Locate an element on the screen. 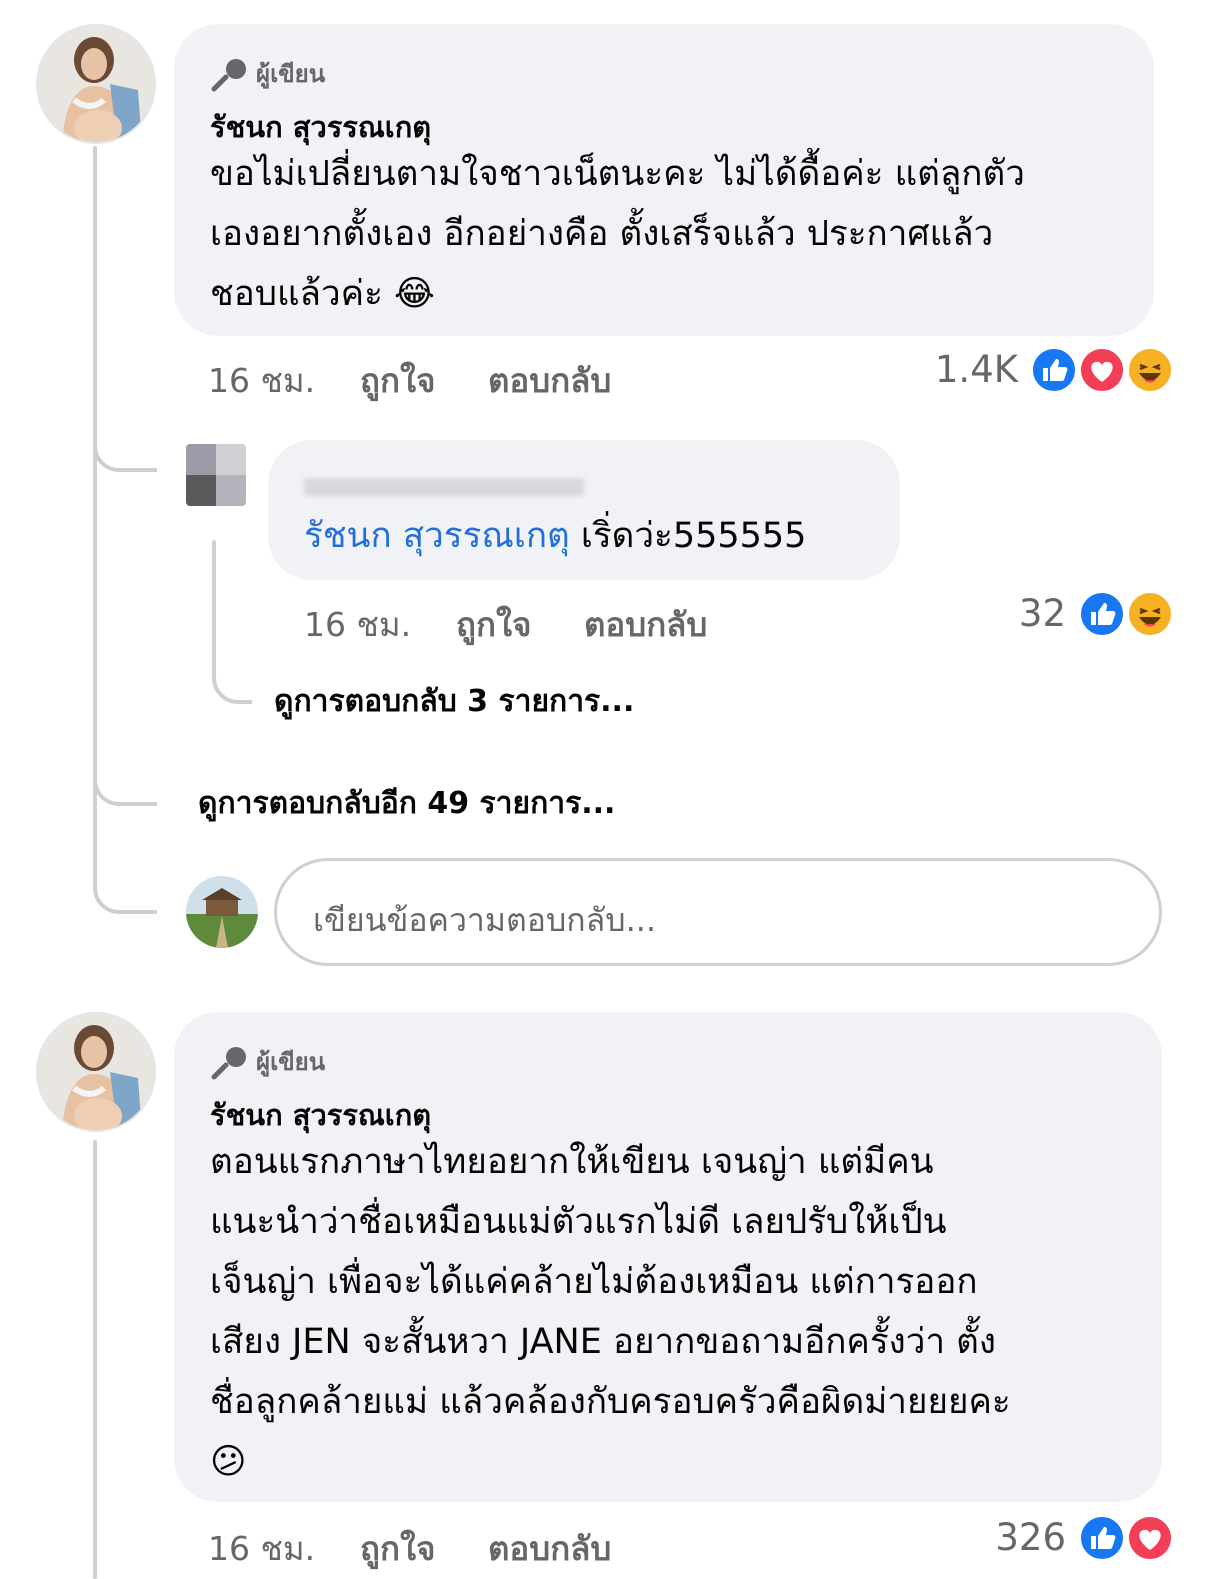 This screenshot has width=1206, height=1579. thread-curve-to-subreplies is located at coordinates (232, 677).